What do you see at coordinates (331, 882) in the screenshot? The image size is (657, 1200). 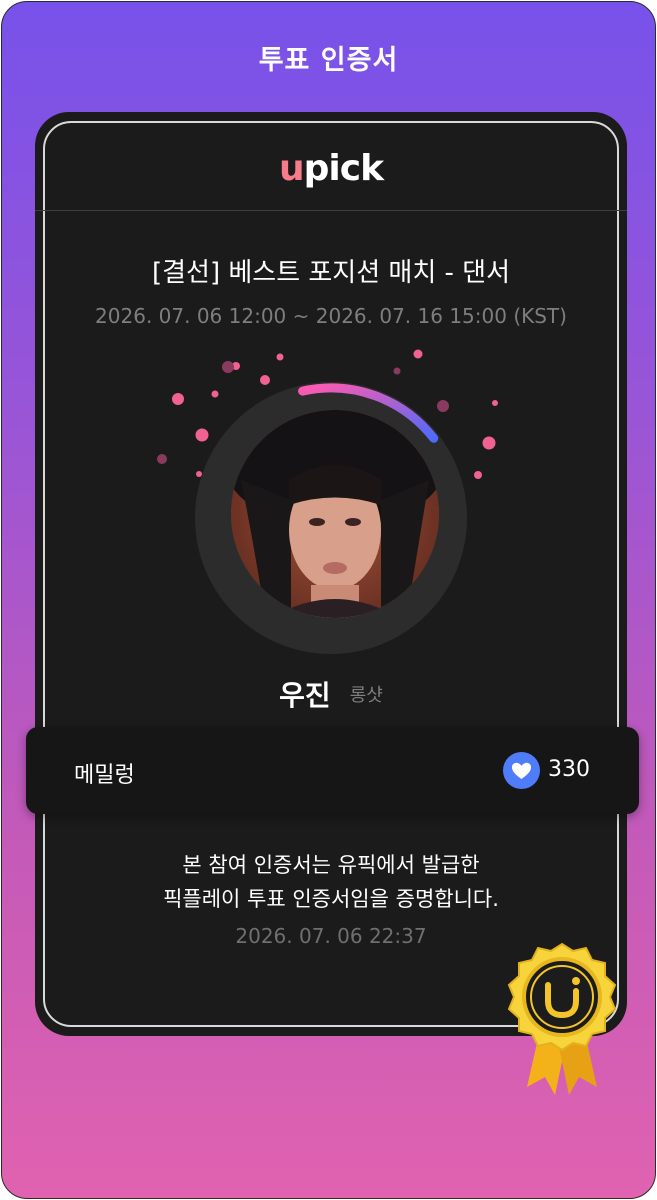 I see `certificate-statement: 본 참여 인증서는 유픽에서 발급한 픽플레이 투표 인증서임을 증명합니다.` at bounding box center [331, 882].